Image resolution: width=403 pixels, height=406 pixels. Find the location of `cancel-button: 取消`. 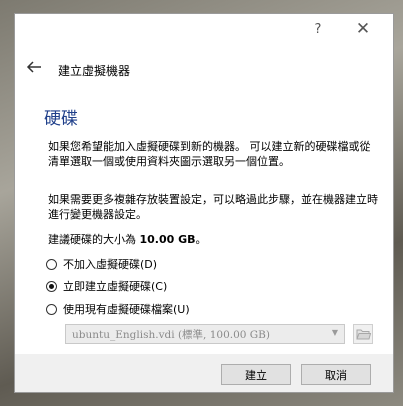

cancel-button: 取消 is located at coordinates (336, 374).